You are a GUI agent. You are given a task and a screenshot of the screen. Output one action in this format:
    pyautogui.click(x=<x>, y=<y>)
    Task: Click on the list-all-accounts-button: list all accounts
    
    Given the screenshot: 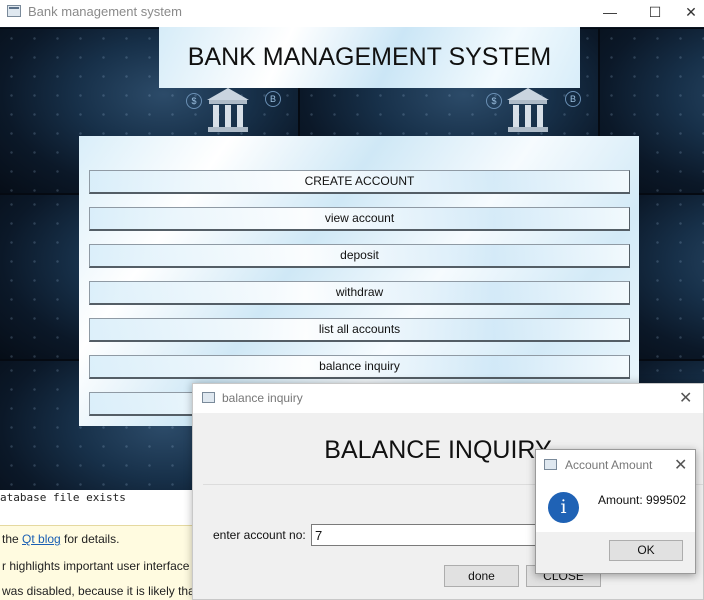 What is the action you would take?
    pyautogui.click(x=359, y=330)
    